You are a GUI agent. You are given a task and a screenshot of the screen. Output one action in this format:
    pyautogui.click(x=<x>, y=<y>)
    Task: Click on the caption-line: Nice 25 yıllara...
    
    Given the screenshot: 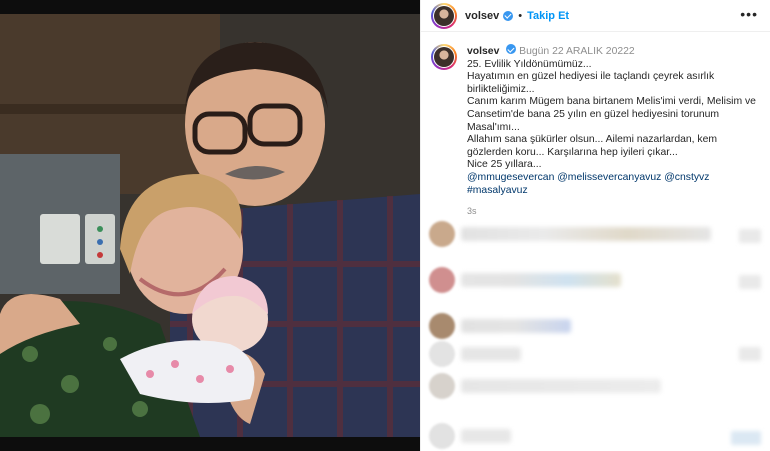 What is the action you would take?
    pyautogui.click(x=504, y=165)
    